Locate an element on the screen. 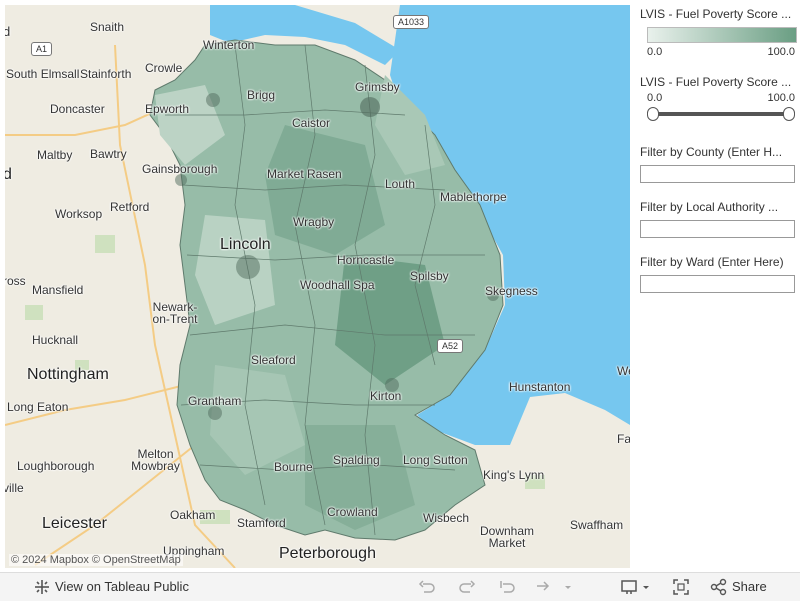  undo-icon is located at coordinates (427, 587).